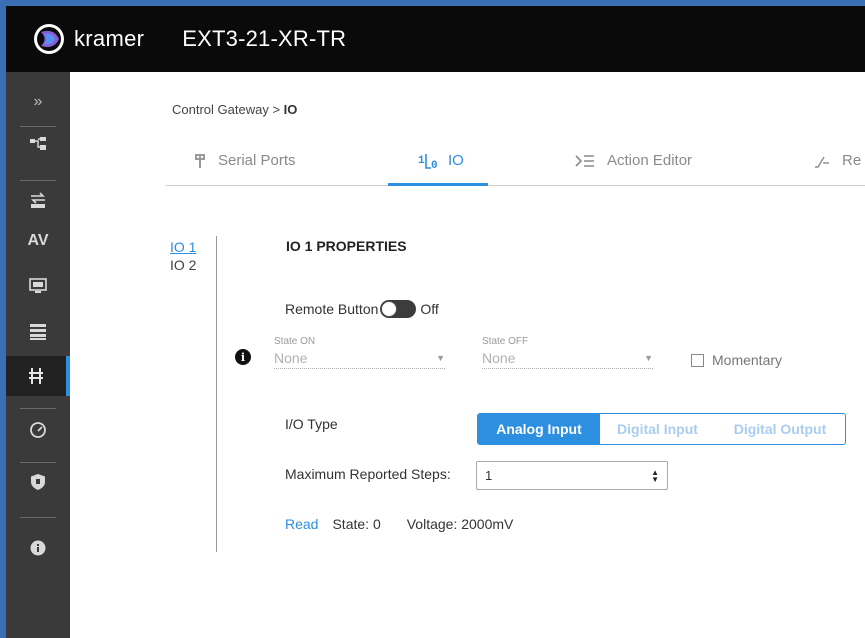  I want to click on state-off-select: State OFF None ▼, so click(567, 352).